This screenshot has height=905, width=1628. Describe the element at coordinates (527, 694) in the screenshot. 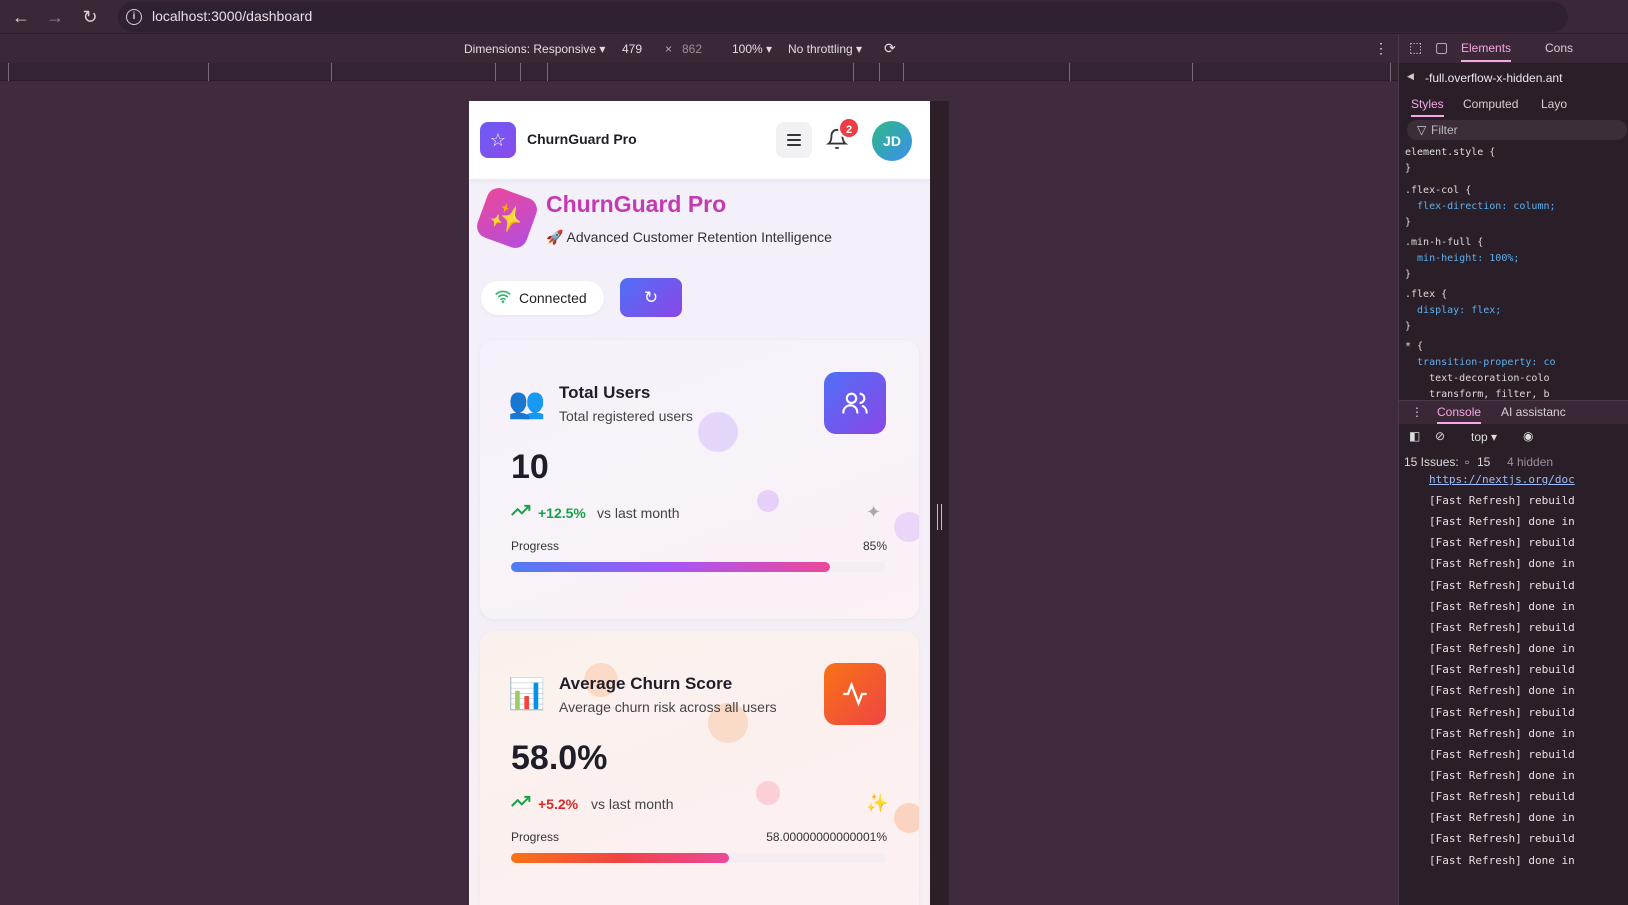

I see `chart-emoji: 📊` at that location.